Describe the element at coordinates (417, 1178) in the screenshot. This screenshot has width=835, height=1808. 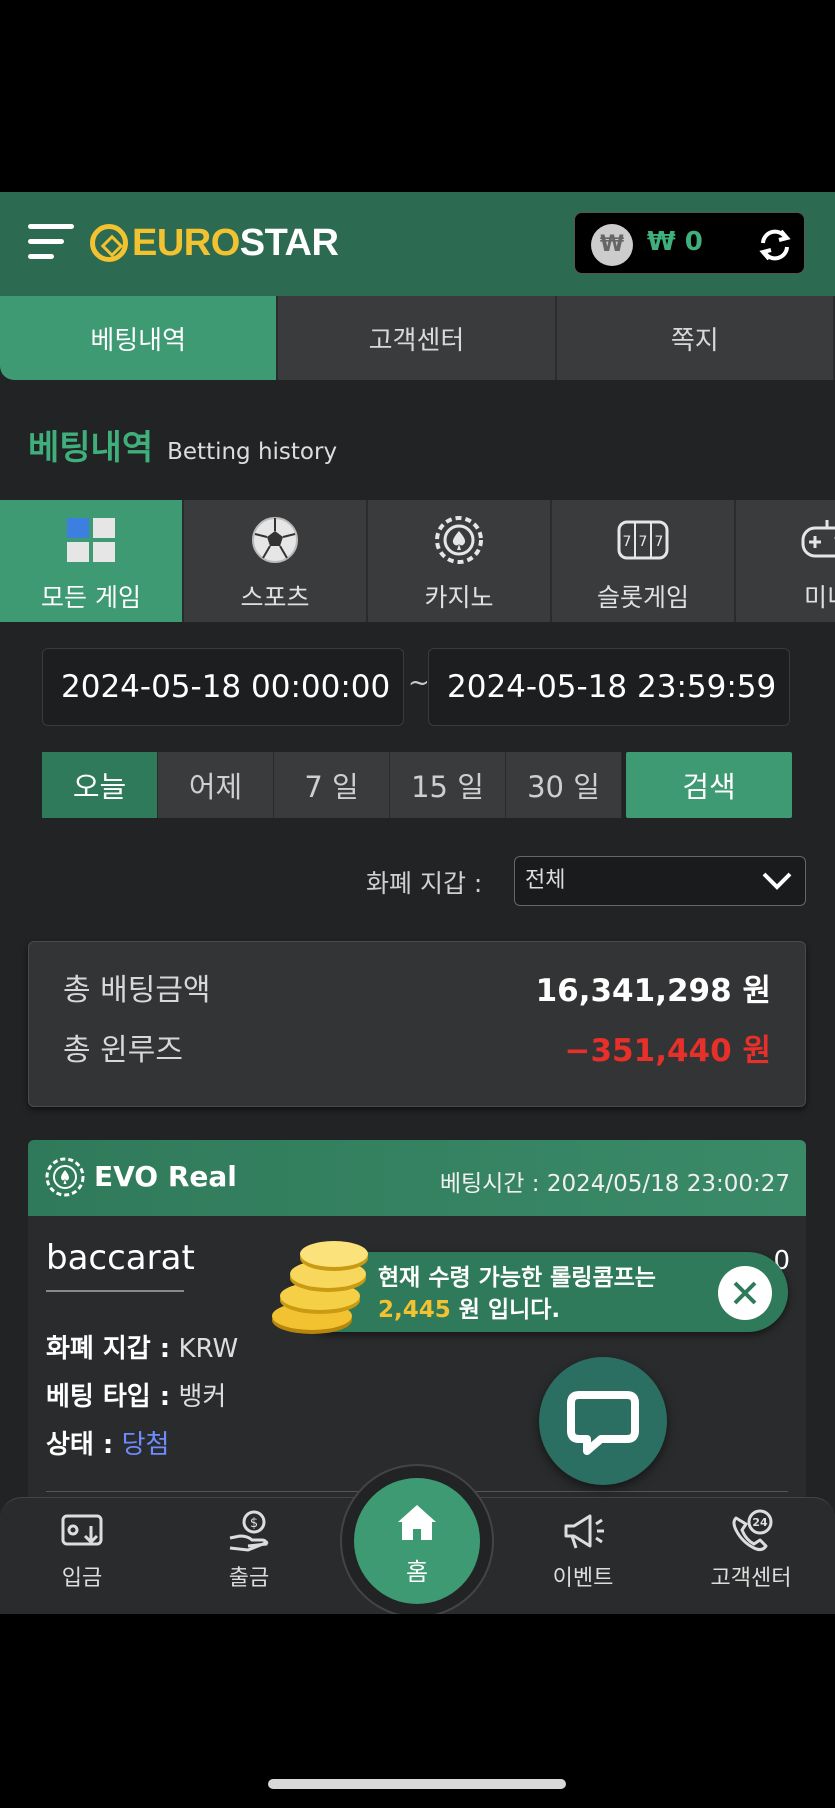
I see `bet-card-header: EVO Real 베팅시간 : 2024/05/18 23:00:27` at that location.